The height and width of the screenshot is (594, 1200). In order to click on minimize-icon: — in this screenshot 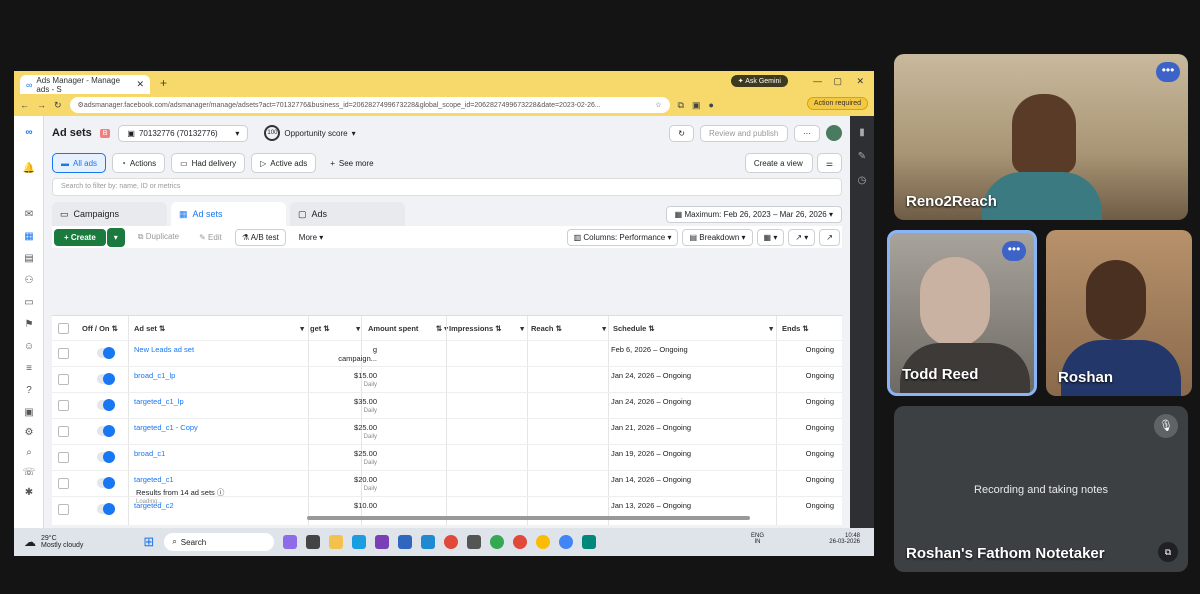, I will do `click(817, 81)`.